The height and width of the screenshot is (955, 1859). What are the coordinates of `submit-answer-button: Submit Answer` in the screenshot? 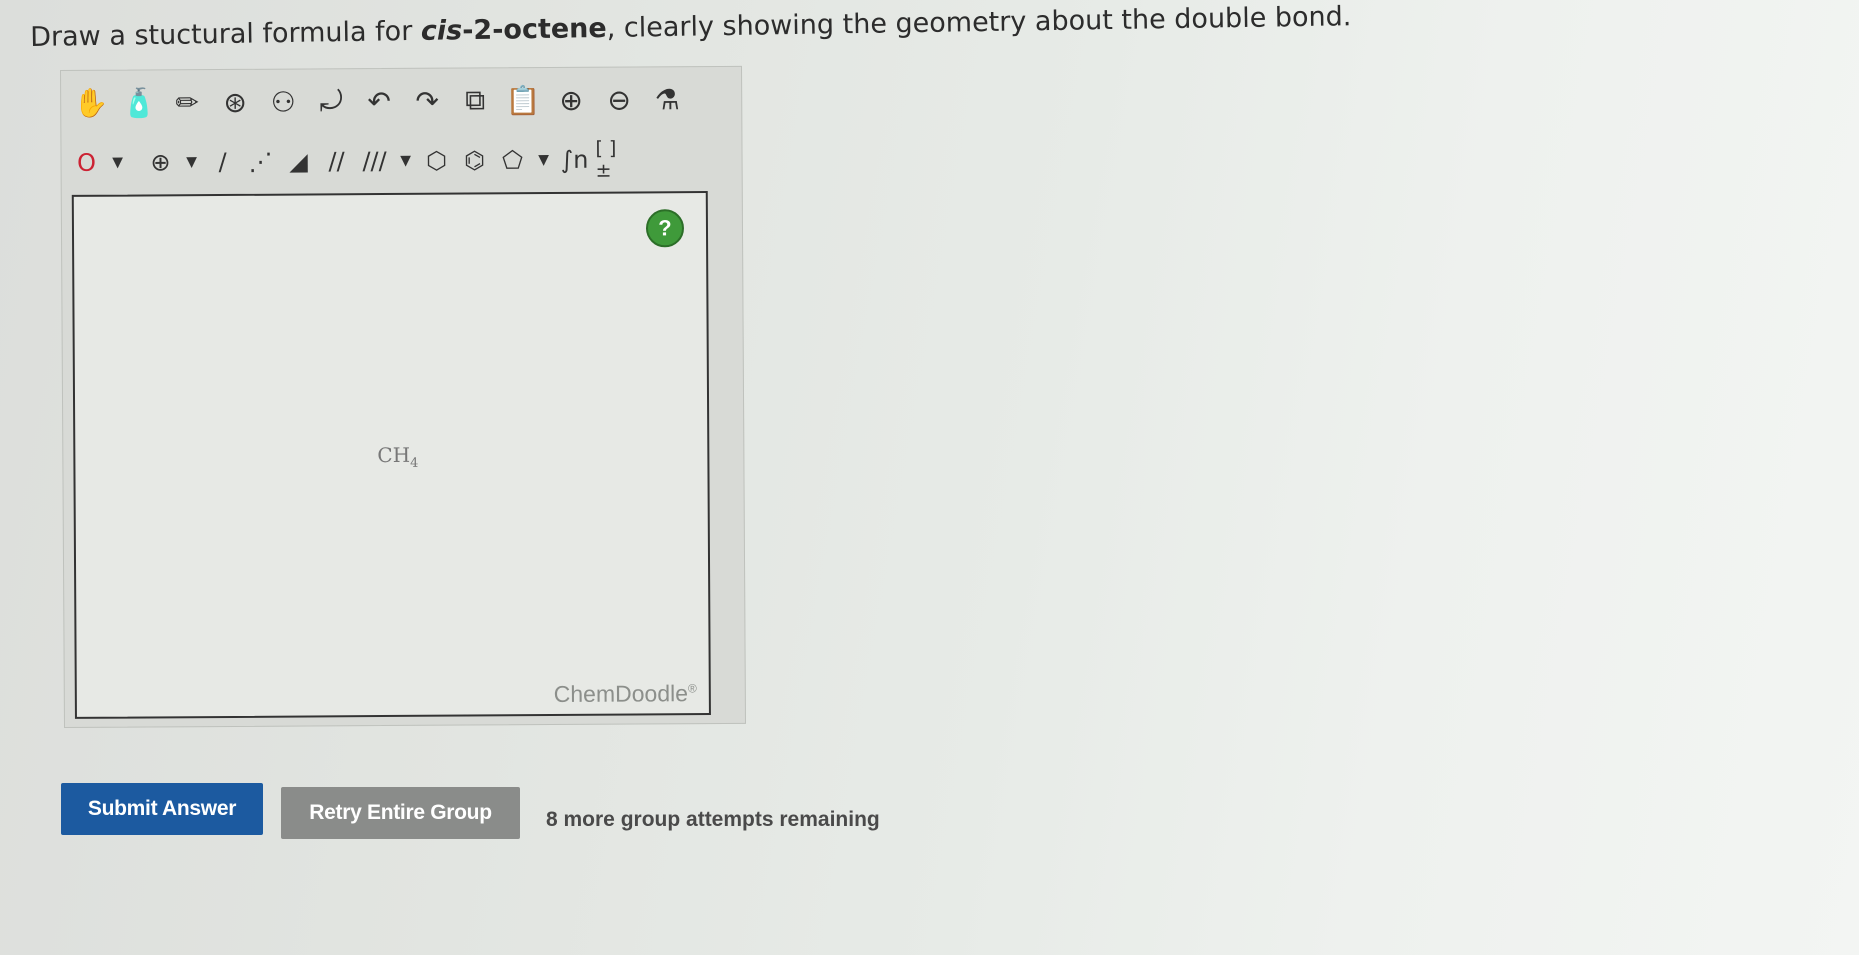 It's located at (162, 809).